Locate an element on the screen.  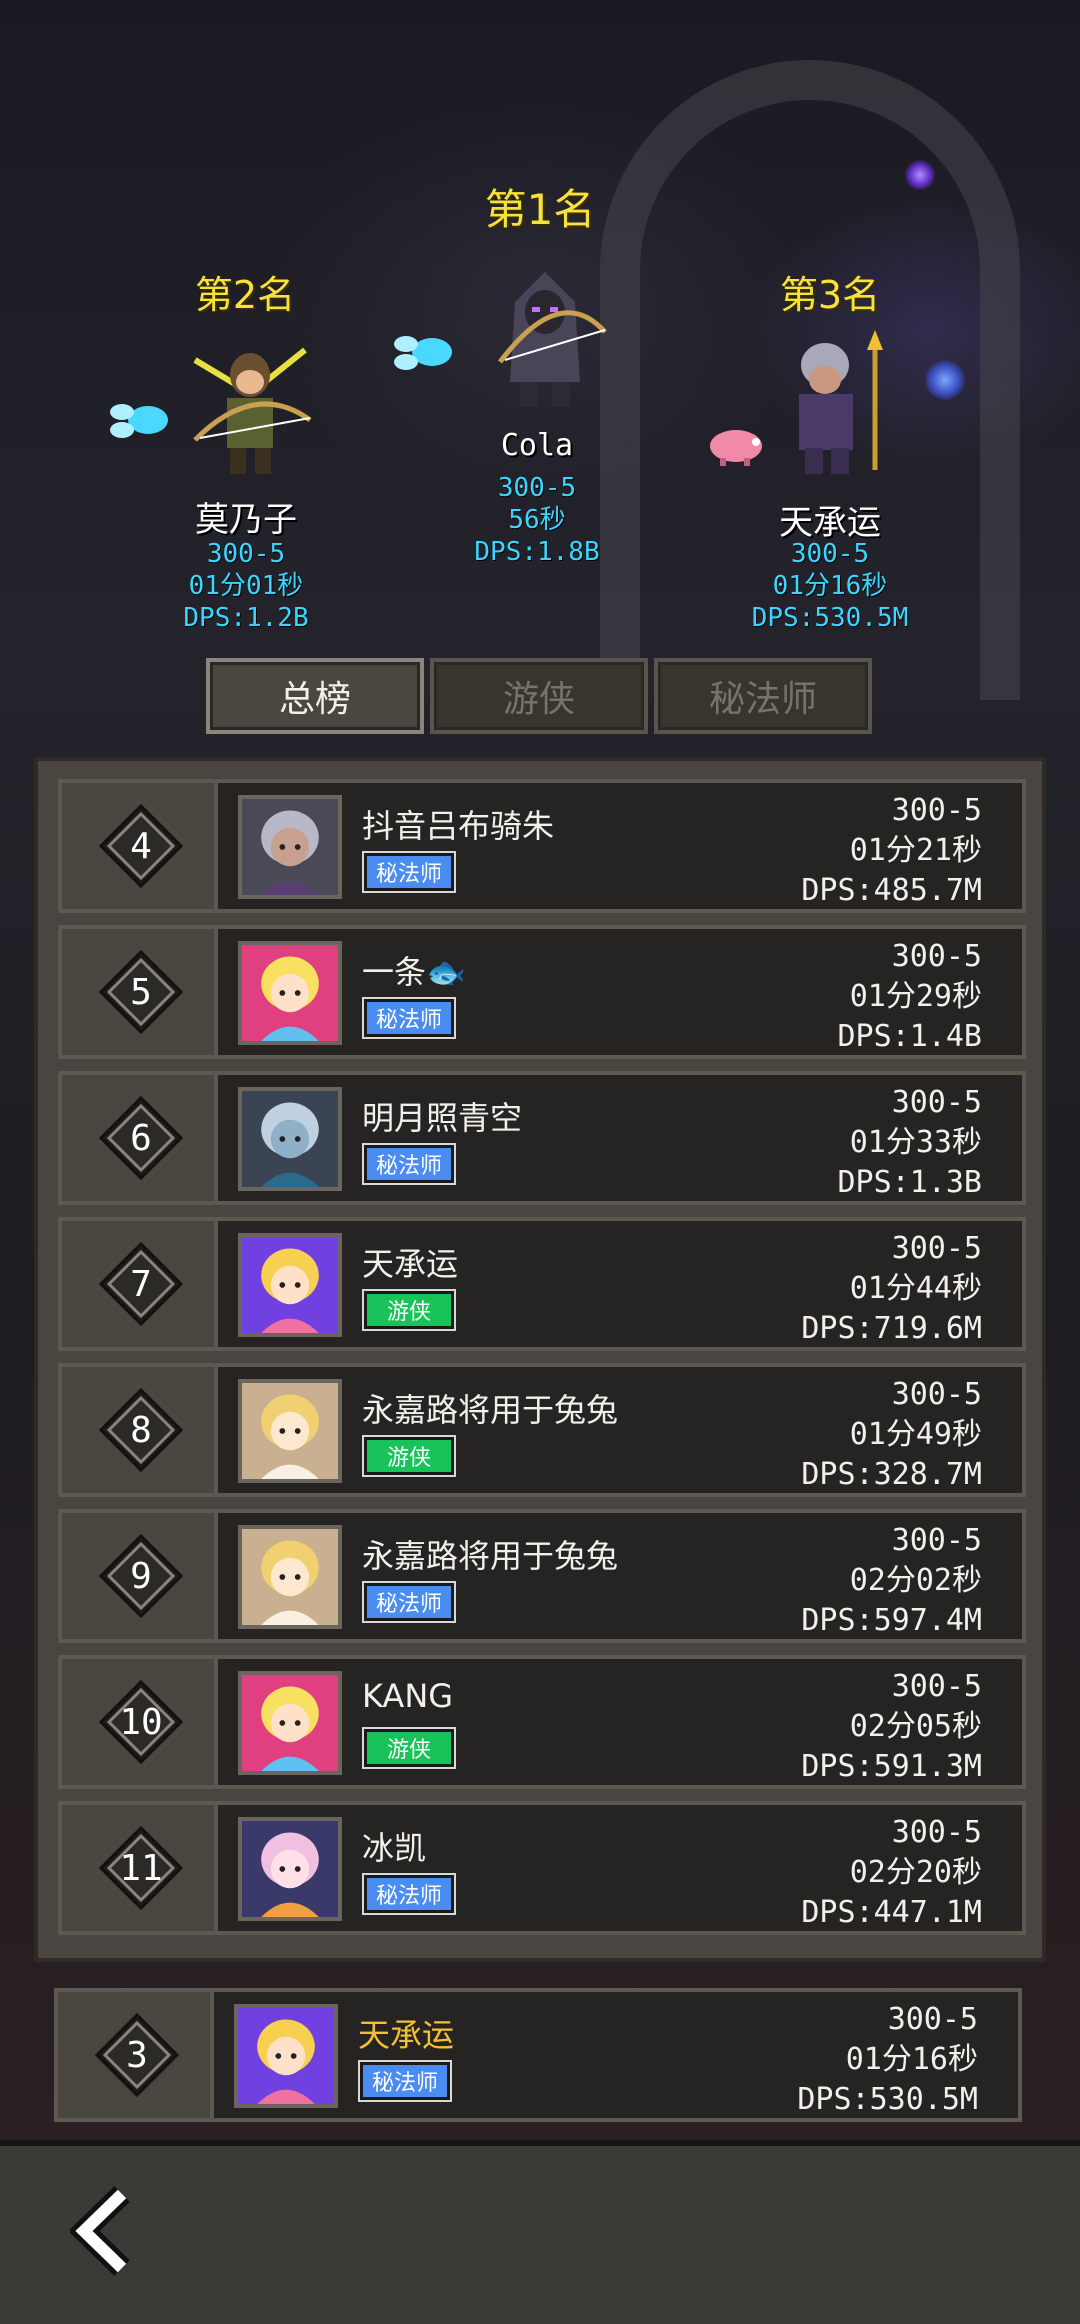
rank-cell: 3 is located at coordinates (136, 2055).